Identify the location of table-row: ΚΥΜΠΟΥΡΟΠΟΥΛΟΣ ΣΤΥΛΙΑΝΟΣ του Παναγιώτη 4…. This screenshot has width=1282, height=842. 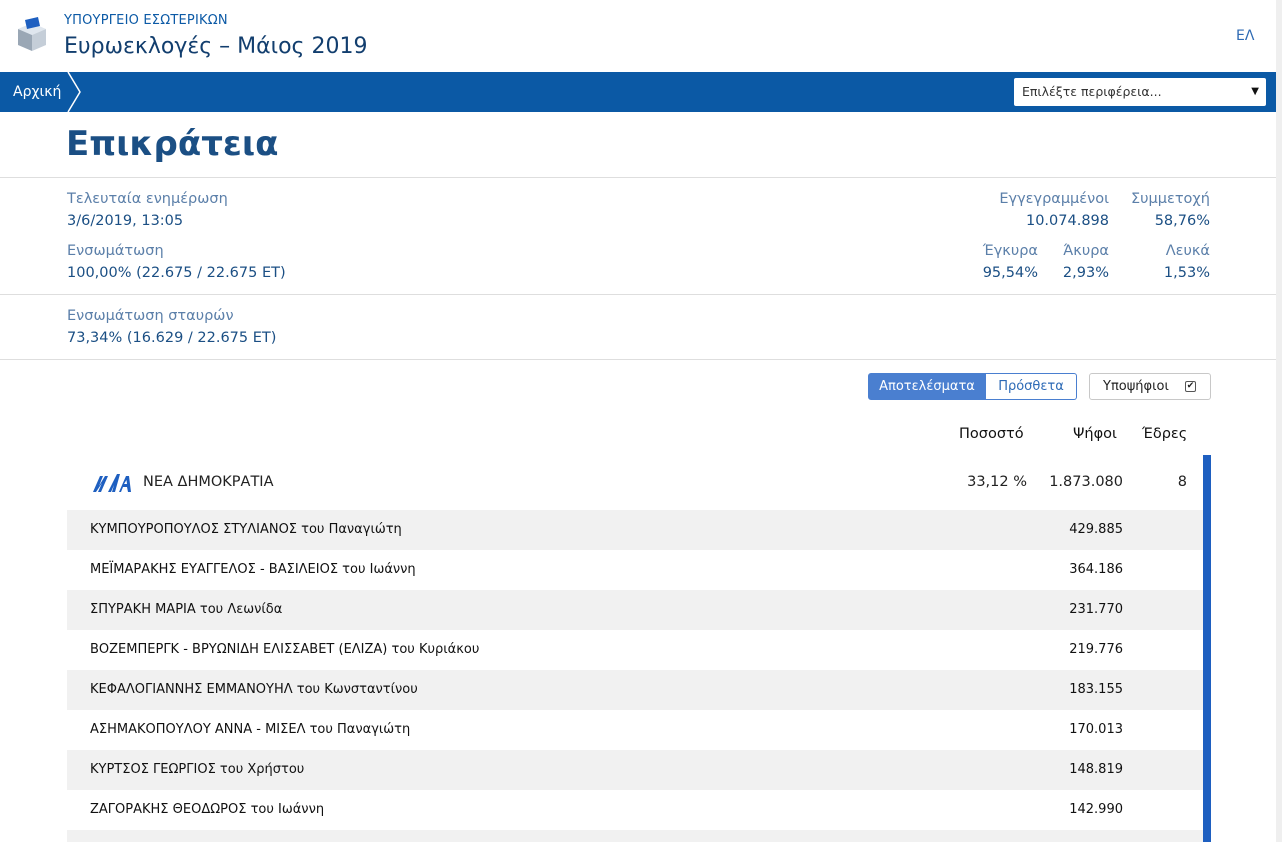
(635, 530).